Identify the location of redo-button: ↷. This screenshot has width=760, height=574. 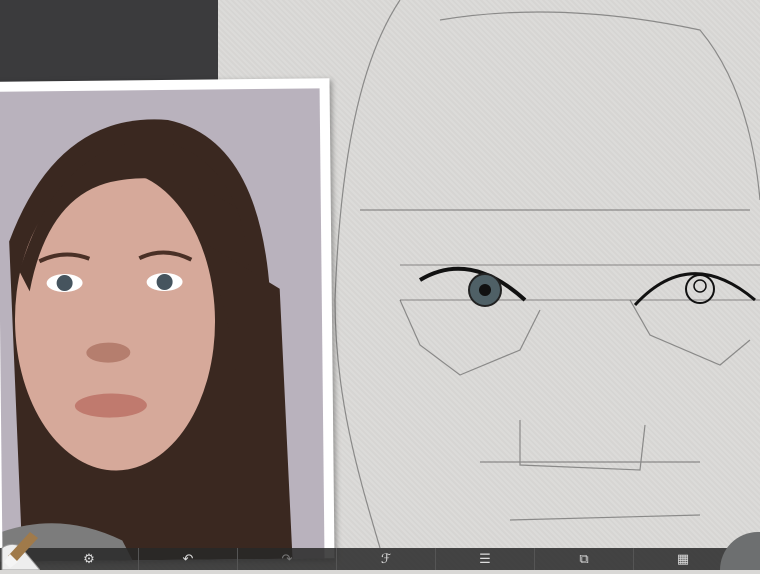
(287, 559).